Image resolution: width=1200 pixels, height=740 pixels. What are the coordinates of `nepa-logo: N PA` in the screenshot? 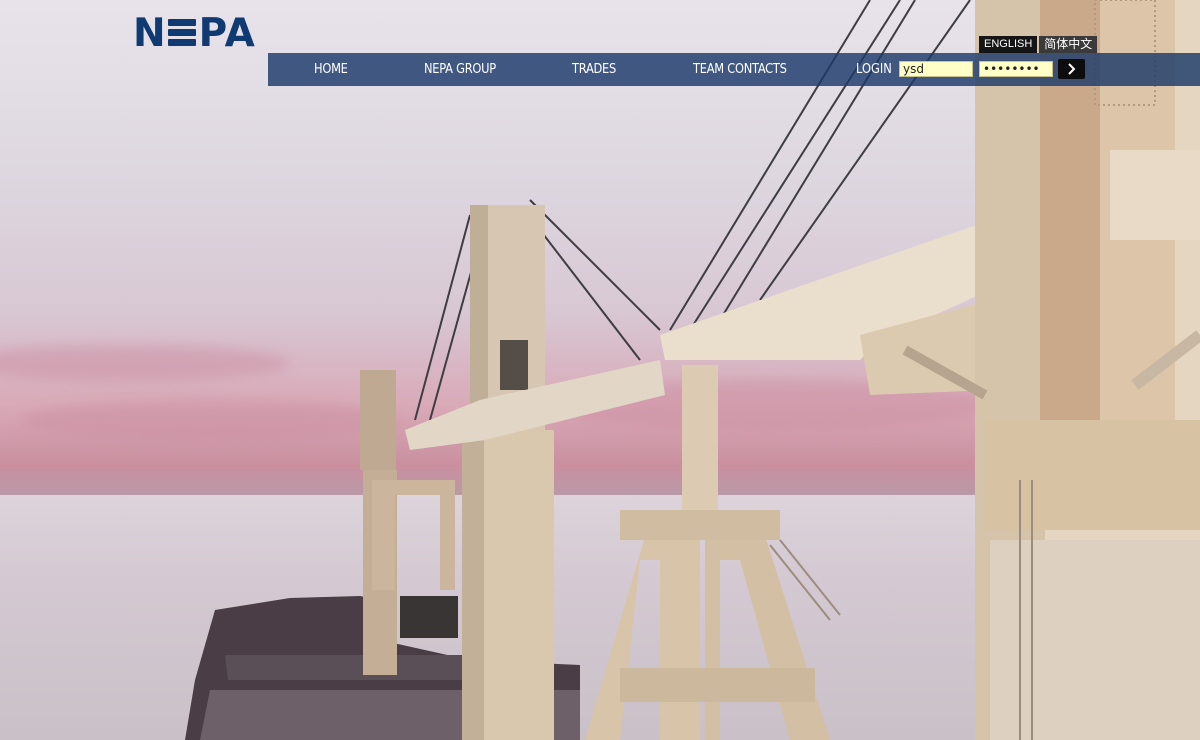 It's located at (194, 34).